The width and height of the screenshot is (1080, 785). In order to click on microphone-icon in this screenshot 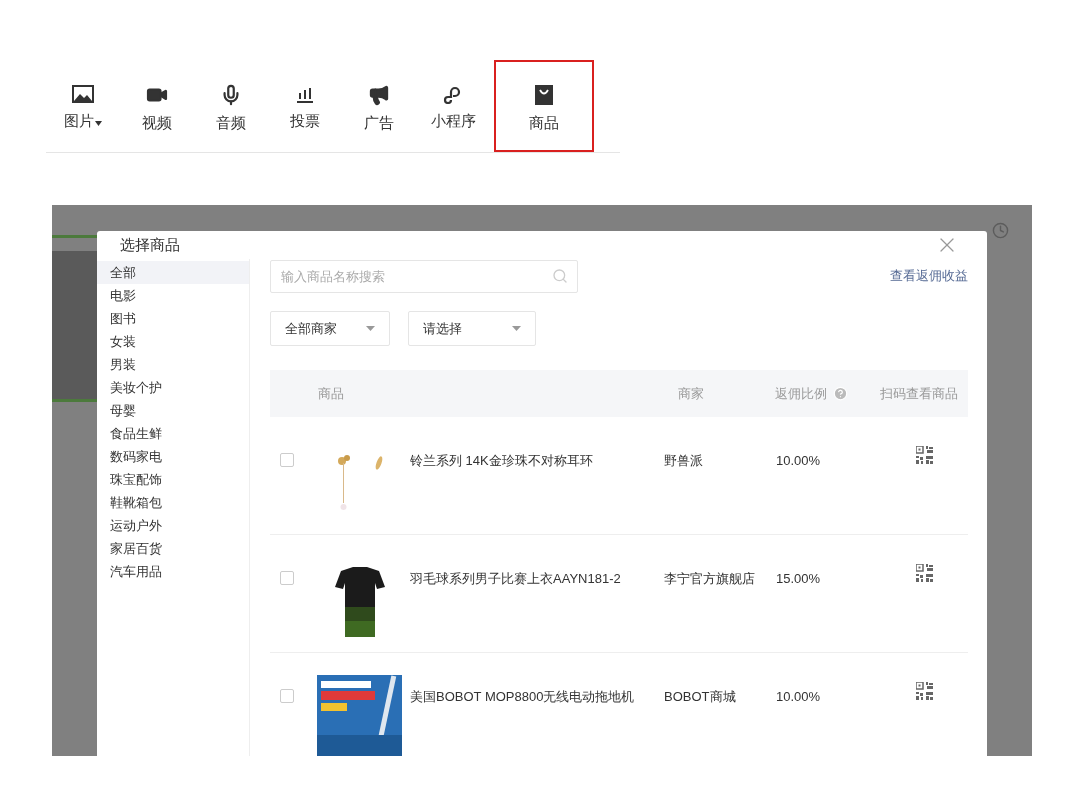, I will do `click(231, 95)`.